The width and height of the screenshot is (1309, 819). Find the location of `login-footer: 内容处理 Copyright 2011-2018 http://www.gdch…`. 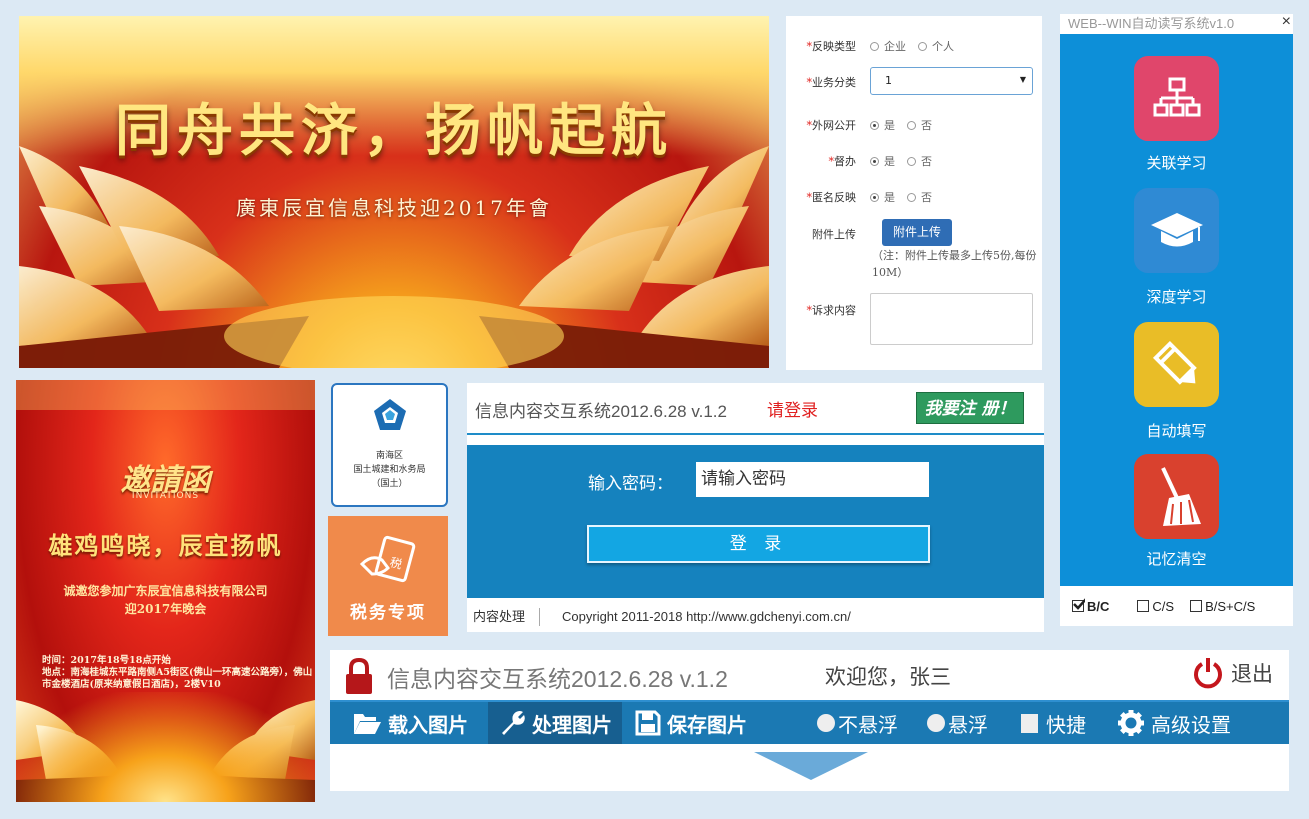

login-footer: 内容处理 Copyright 2011-2018 http://www.gdch… is located at coordinates (755, 616).